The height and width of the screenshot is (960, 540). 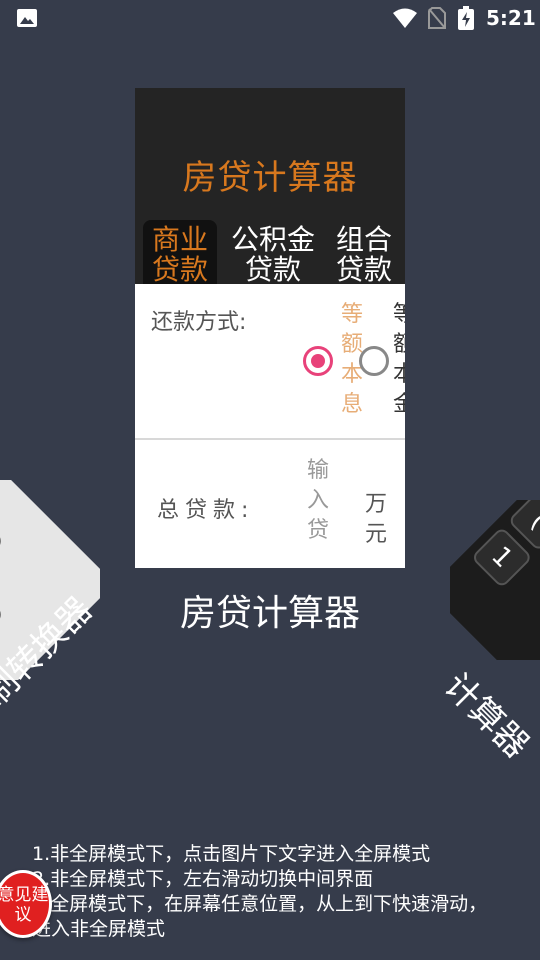 I want to click on wifi-icon, so click(x=405, y=18).